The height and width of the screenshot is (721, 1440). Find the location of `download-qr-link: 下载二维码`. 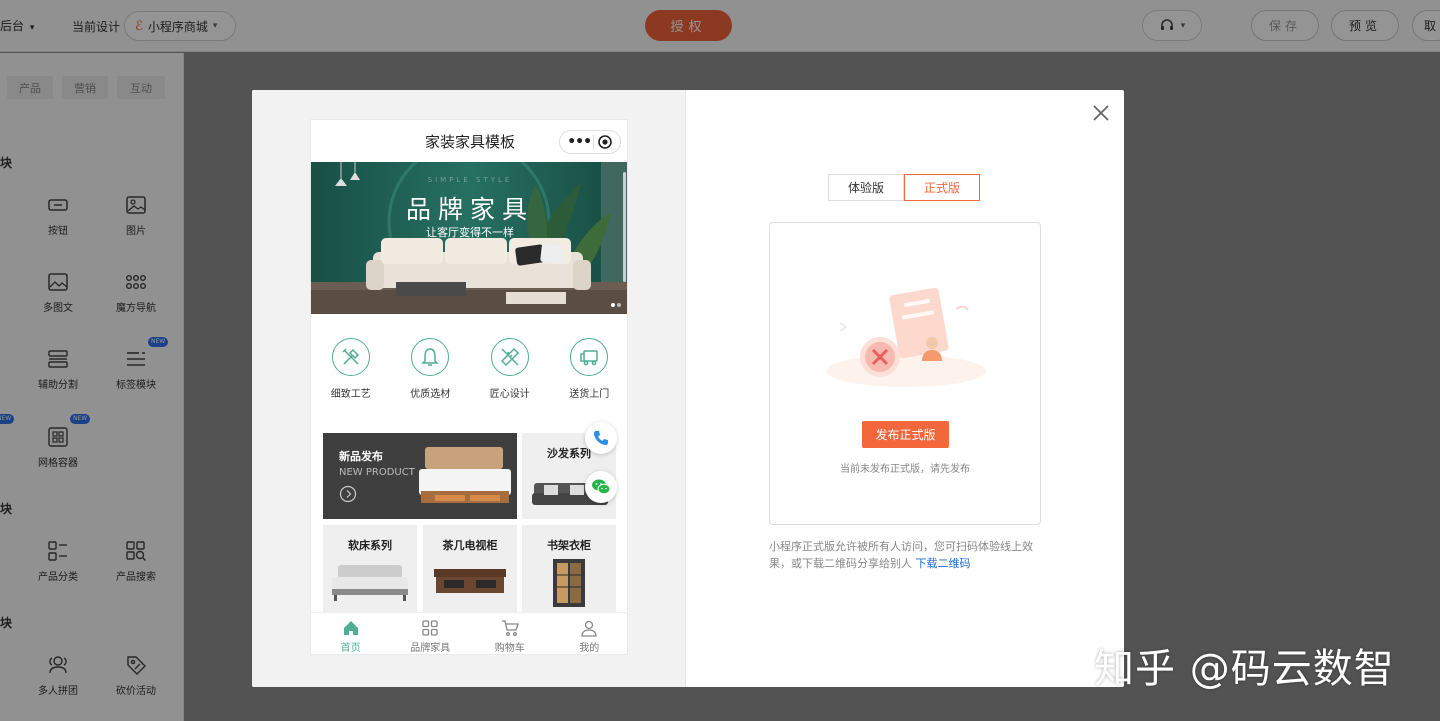

download-qr-link: 下载二维码 is located at coordinates (943, 563).